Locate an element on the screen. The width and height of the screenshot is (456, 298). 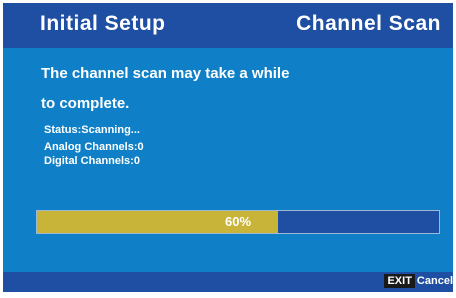
header-bar: Initial Setup Channel Scan is located at coordinates (228, 25).